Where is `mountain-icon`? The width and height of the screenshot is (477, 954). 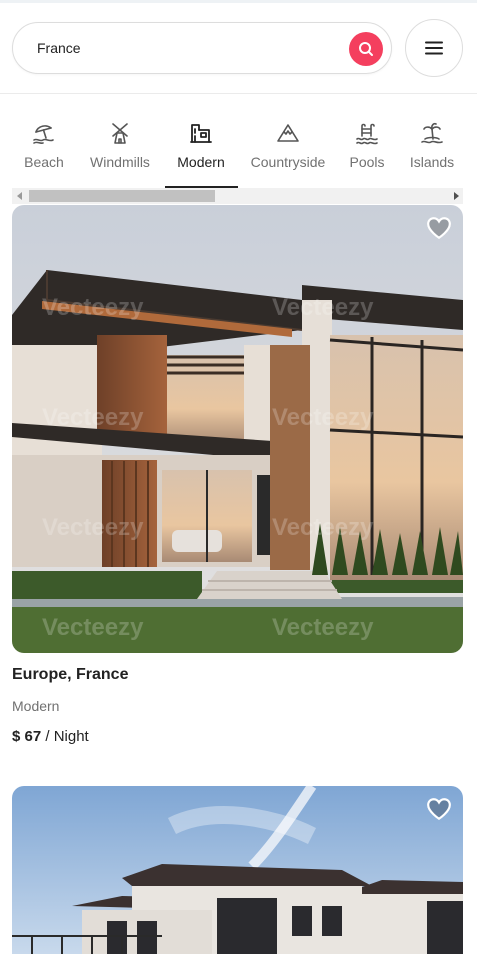 mountain-icon is located at coordinates (288, 133).